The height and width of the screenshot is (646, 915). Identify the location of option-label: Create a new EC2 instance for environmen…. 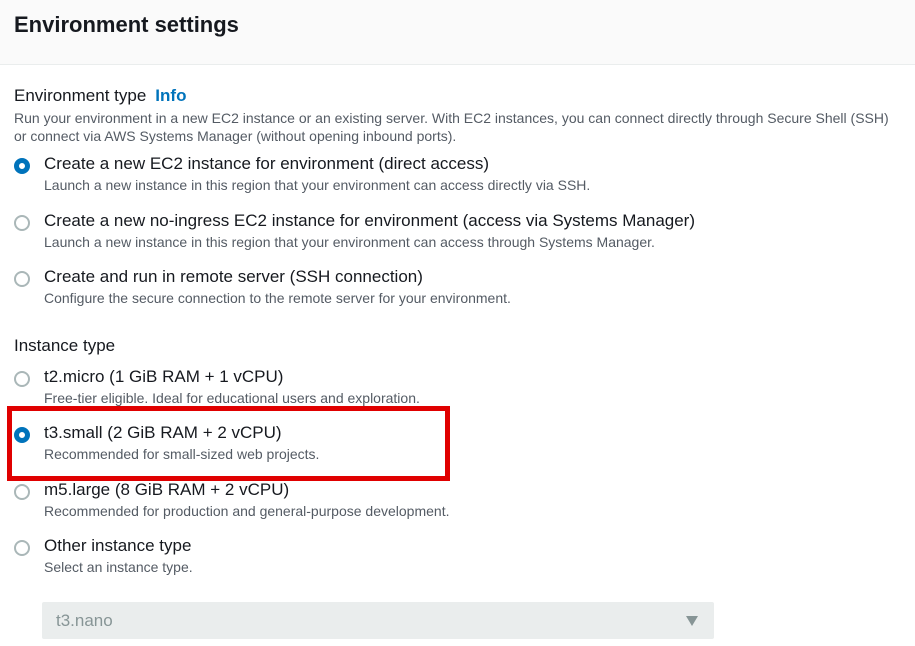
(267, 163).